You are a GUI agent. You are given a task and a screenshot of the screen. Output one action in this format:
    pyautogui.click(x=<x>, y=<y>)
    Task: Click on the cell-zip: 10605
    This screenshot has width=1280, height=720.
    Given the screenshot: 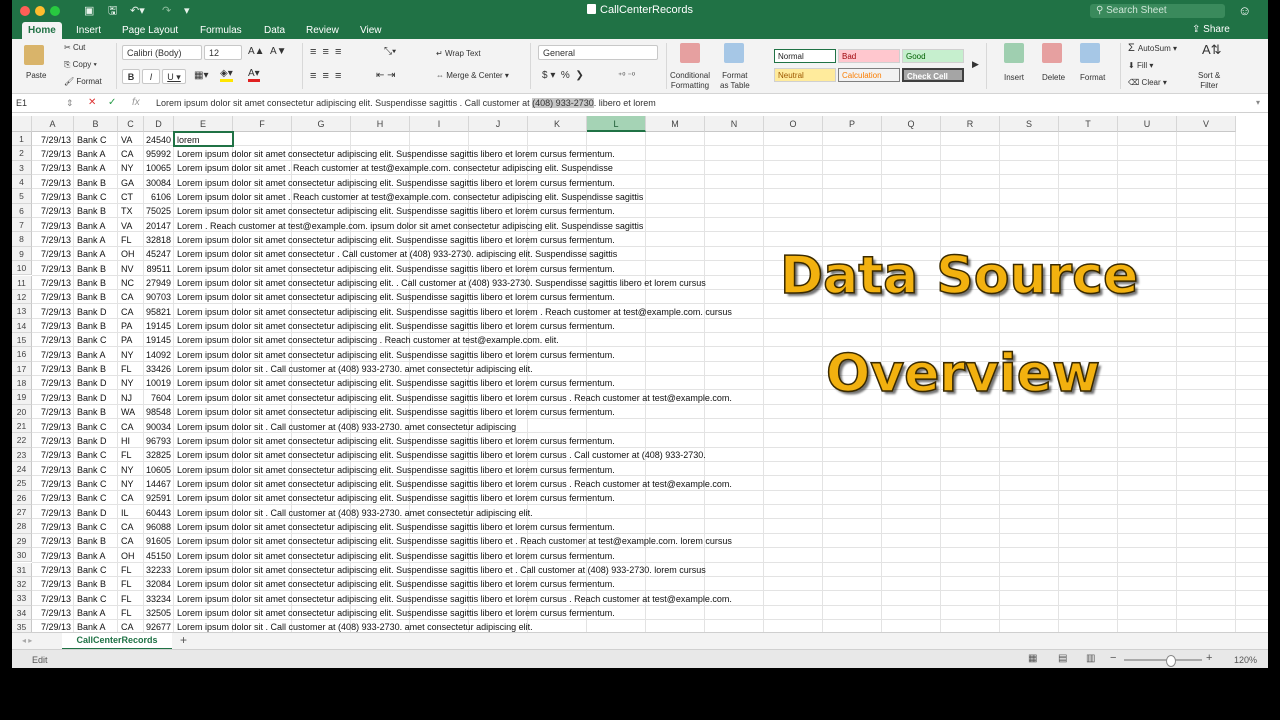 What is the action you would take?
    pyautogui.click(x=157, y=470)
    